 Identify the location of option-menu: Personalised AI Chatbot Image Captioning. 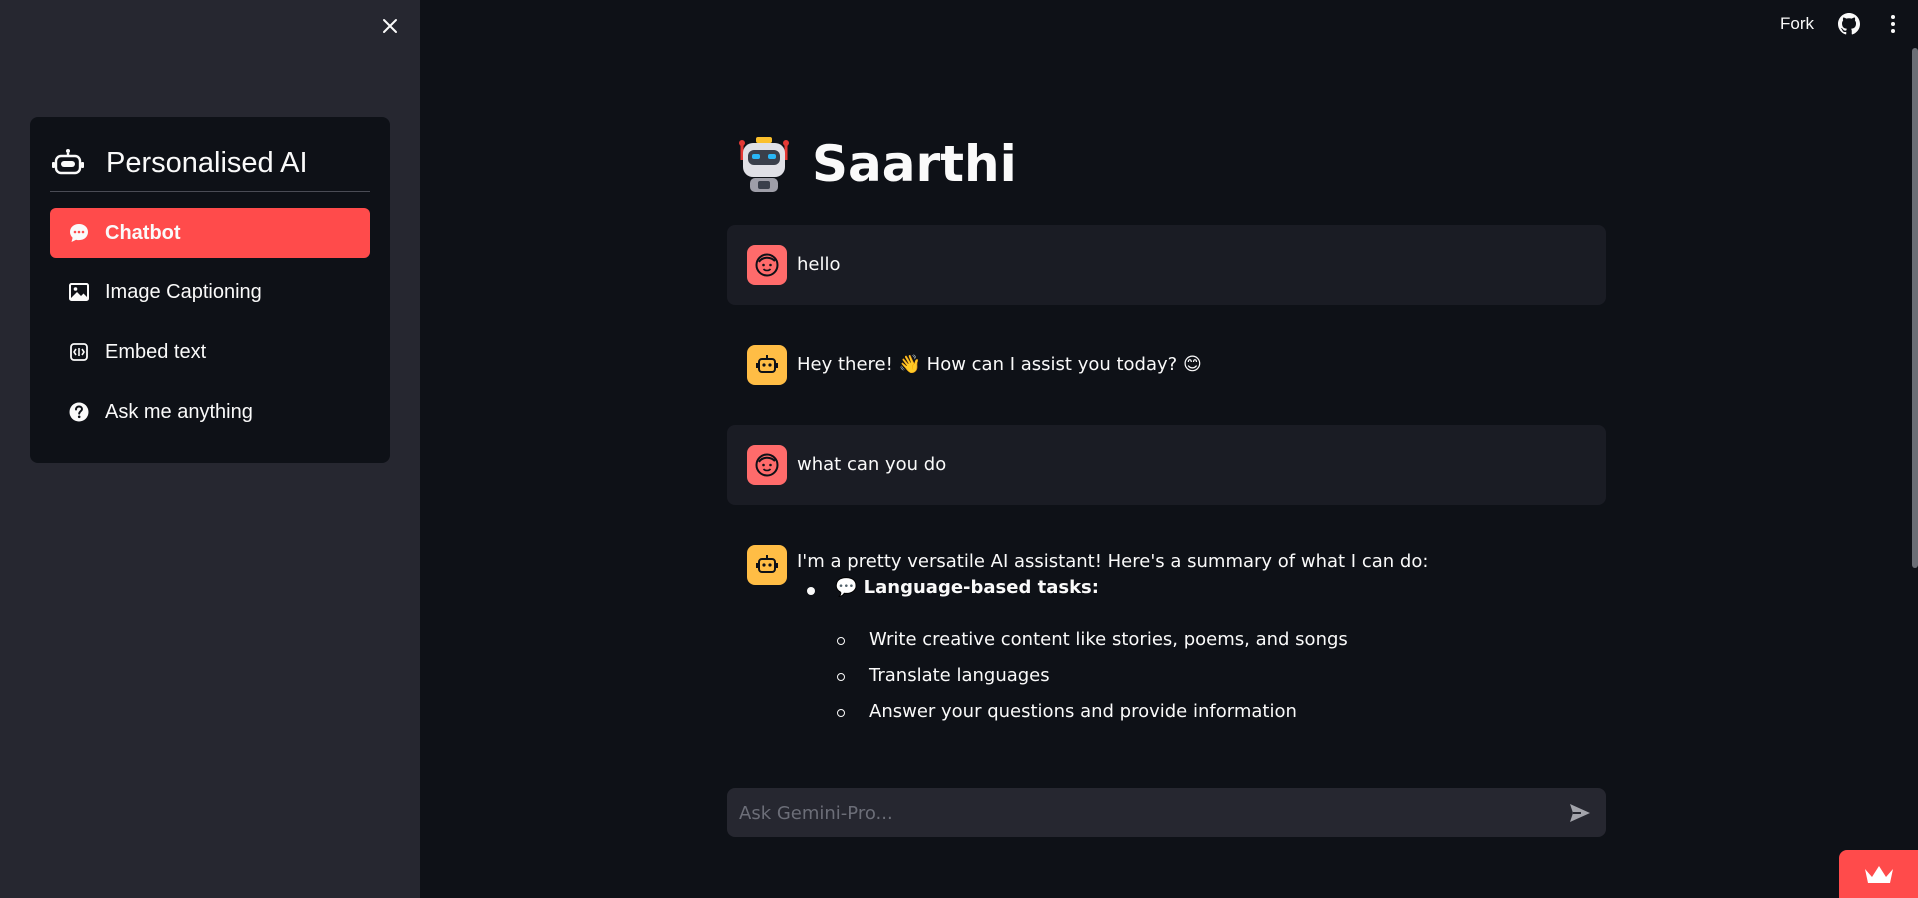
(210, 290).